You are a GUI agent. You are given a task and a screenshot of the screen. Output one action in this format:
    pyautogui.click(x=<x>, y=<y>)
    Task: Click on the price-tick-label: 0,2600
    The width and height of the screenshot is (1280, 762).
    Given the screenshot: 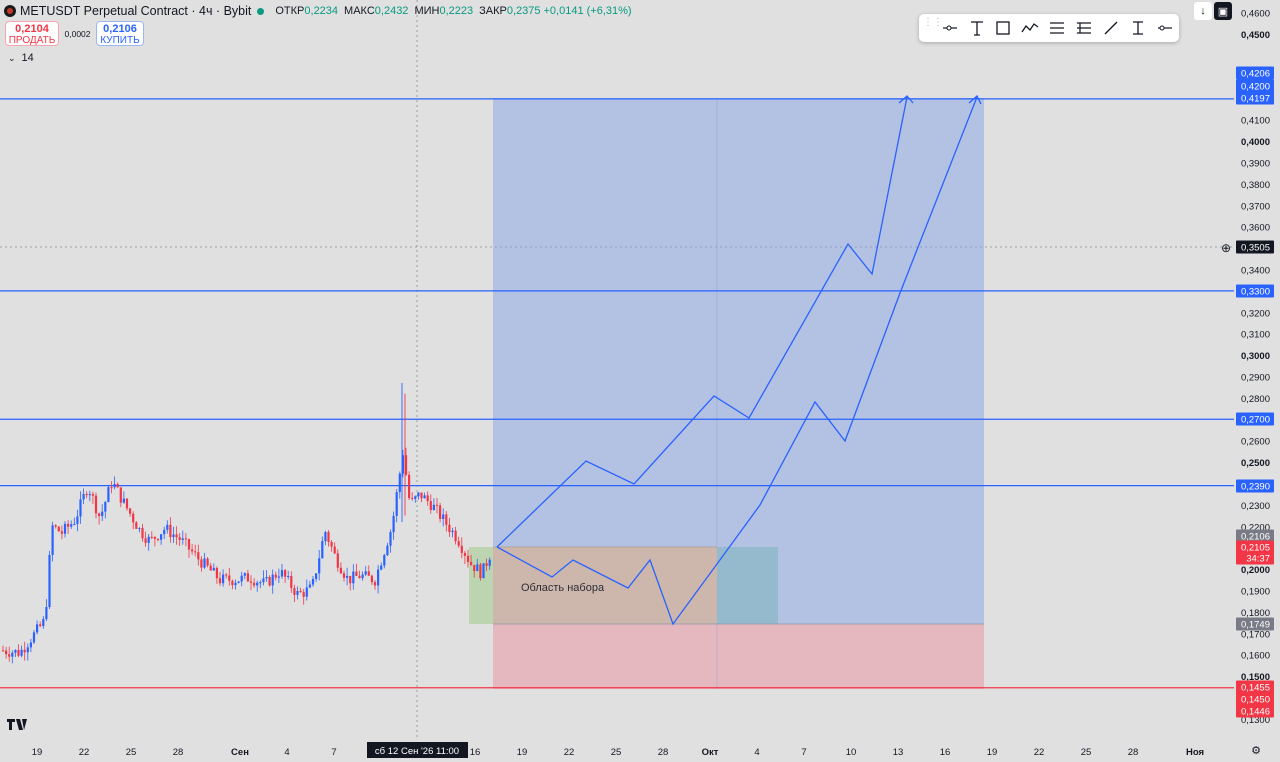 What is the action you would take?
    pyautogui.click(x=1255, y=442)
    